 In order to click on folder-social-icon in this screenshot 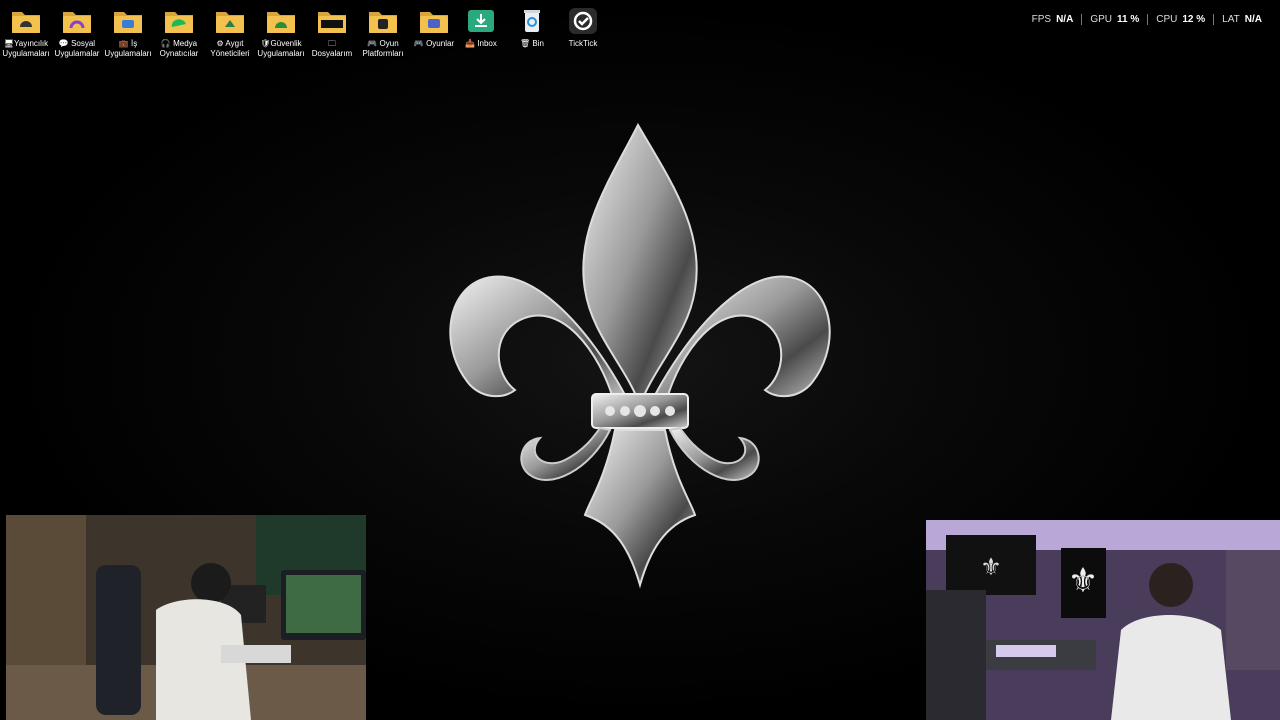, I will do `click(77, 22)`.